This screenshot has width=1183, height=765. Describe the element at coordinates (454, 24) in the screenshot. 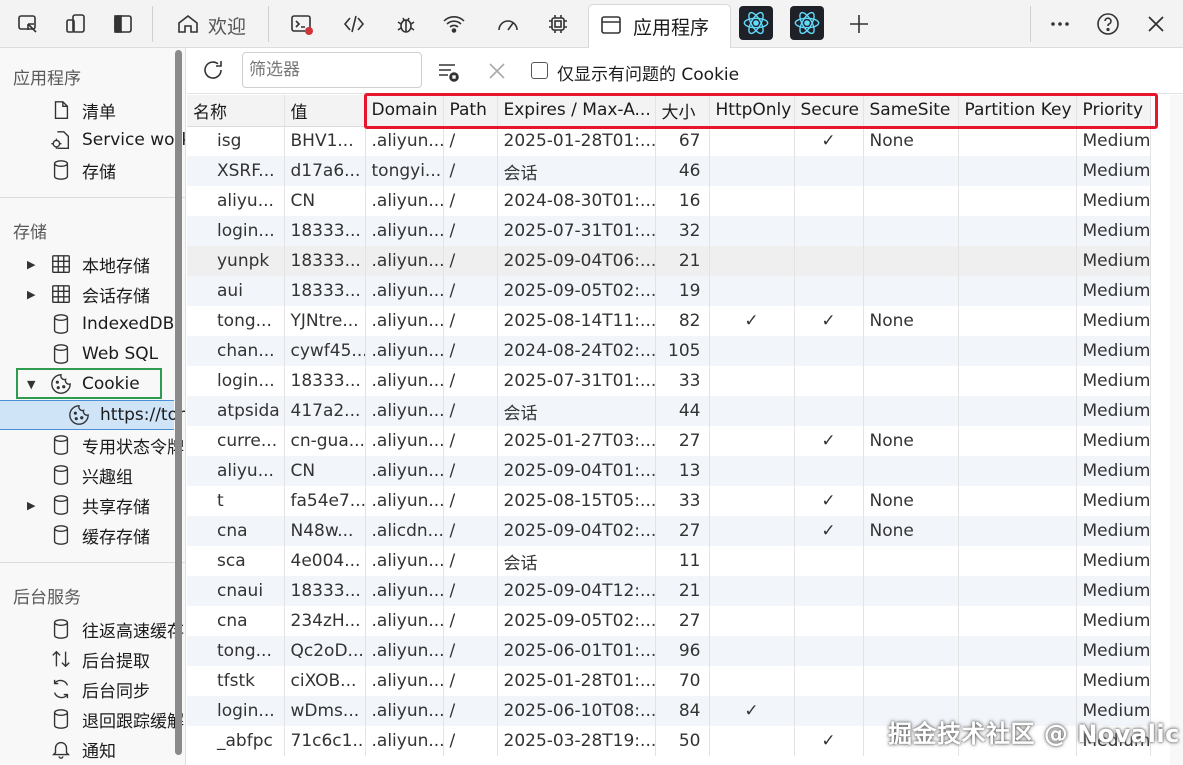

I see `network-icon` at that location.